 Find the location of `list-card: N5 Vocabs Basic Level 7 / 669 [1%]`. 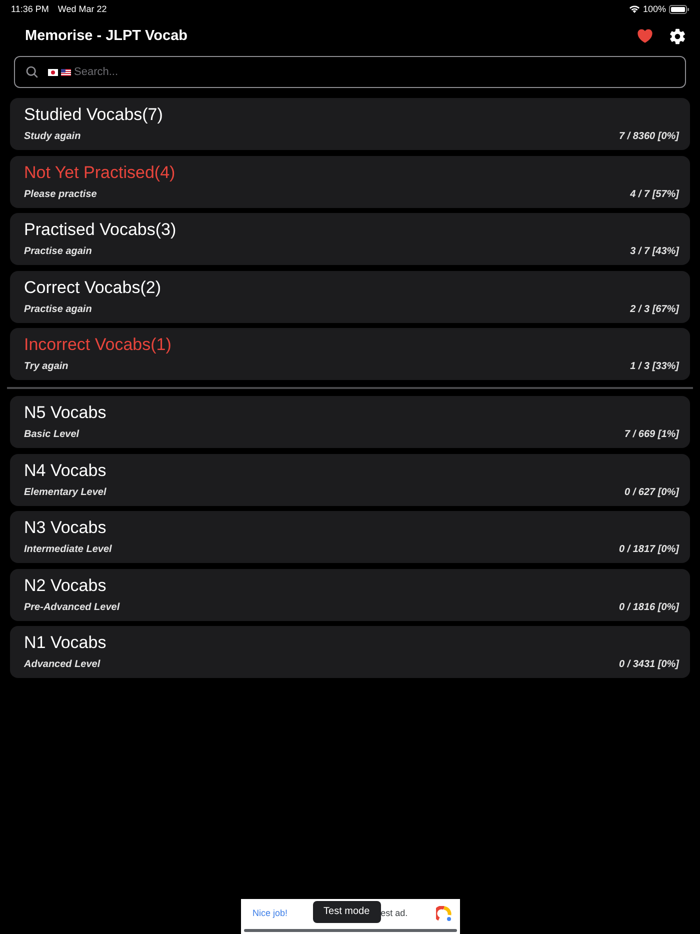

list-card: N5 Vocabs Basic Level 7 / 669 [1%] is located at coordinates (350, 422).